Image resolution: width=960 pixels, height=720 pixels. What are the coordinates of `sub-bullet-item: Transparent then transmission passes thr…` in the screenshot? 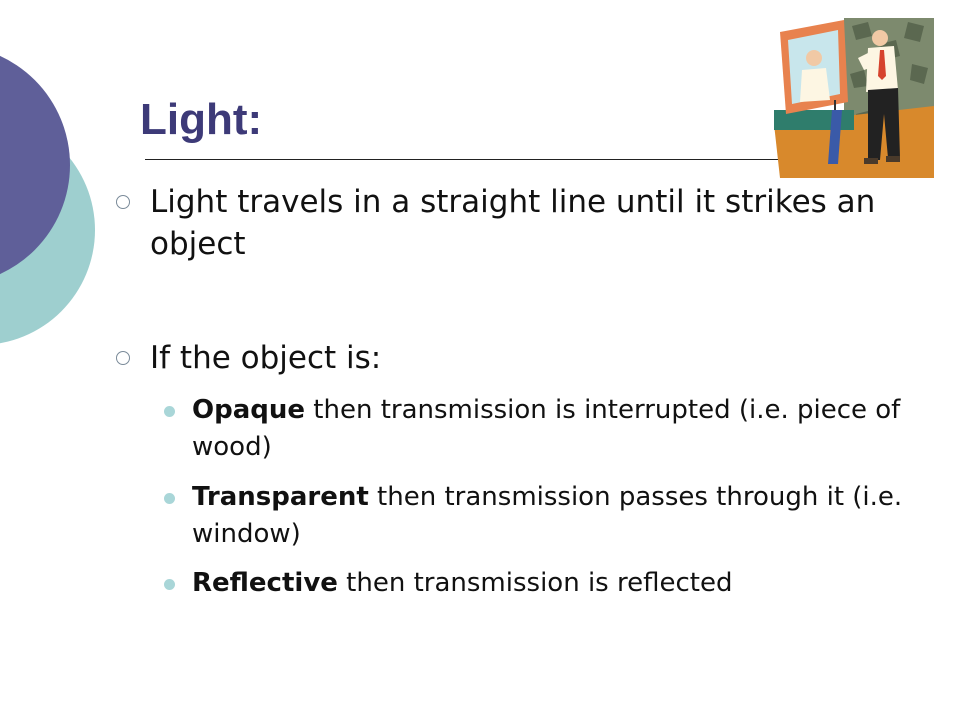 It's located at (538, 516).